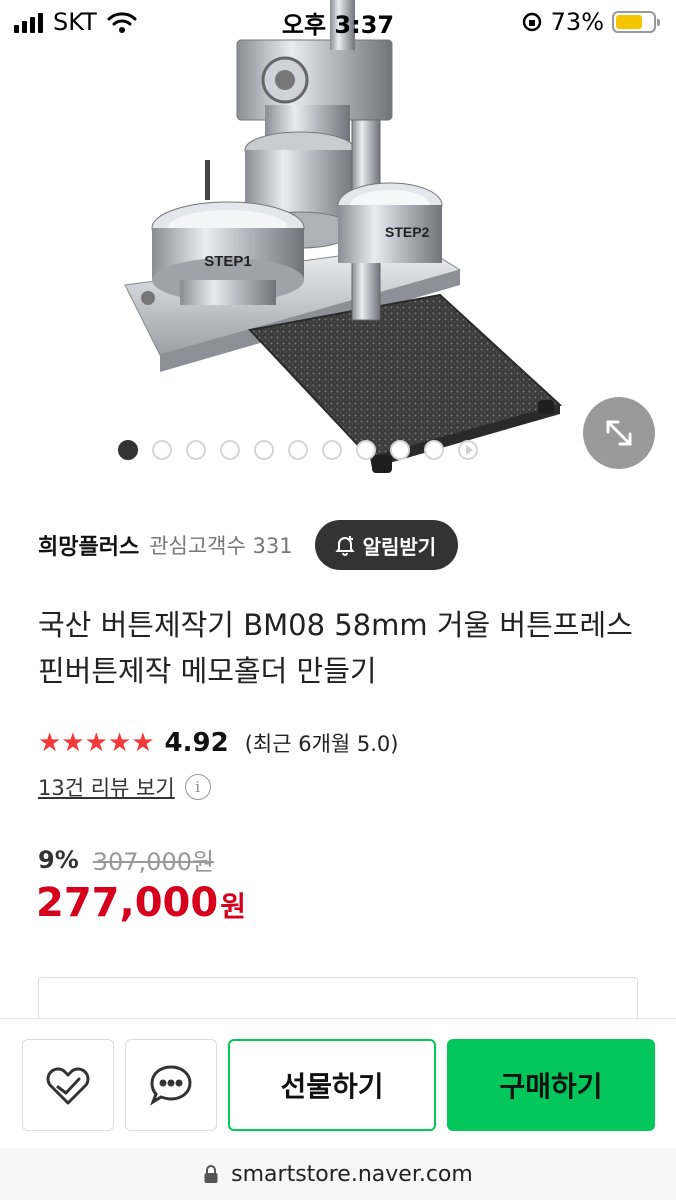 The image size is (676, 1200). I want to click on battery-icon, so click(636, 22).